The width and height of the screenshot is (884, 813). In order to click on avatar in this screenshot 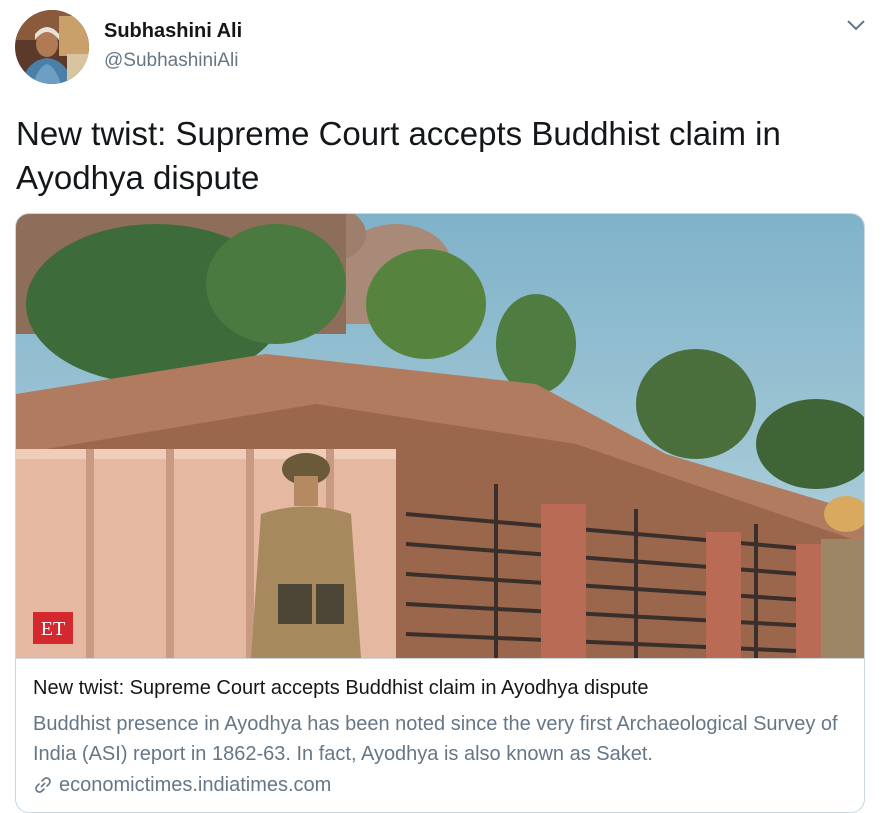, I will do `click(52, 47)`.